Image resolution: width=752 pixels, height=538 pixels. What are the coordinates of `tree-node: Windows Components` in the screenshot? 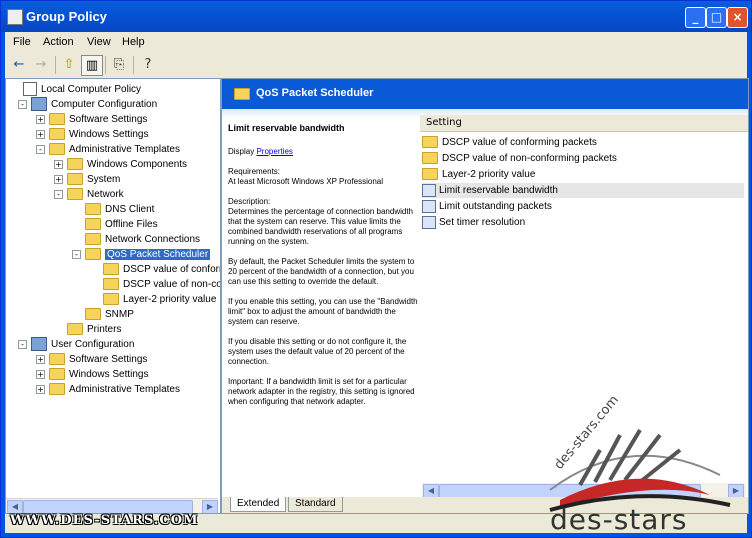 It's located at (127, 164).